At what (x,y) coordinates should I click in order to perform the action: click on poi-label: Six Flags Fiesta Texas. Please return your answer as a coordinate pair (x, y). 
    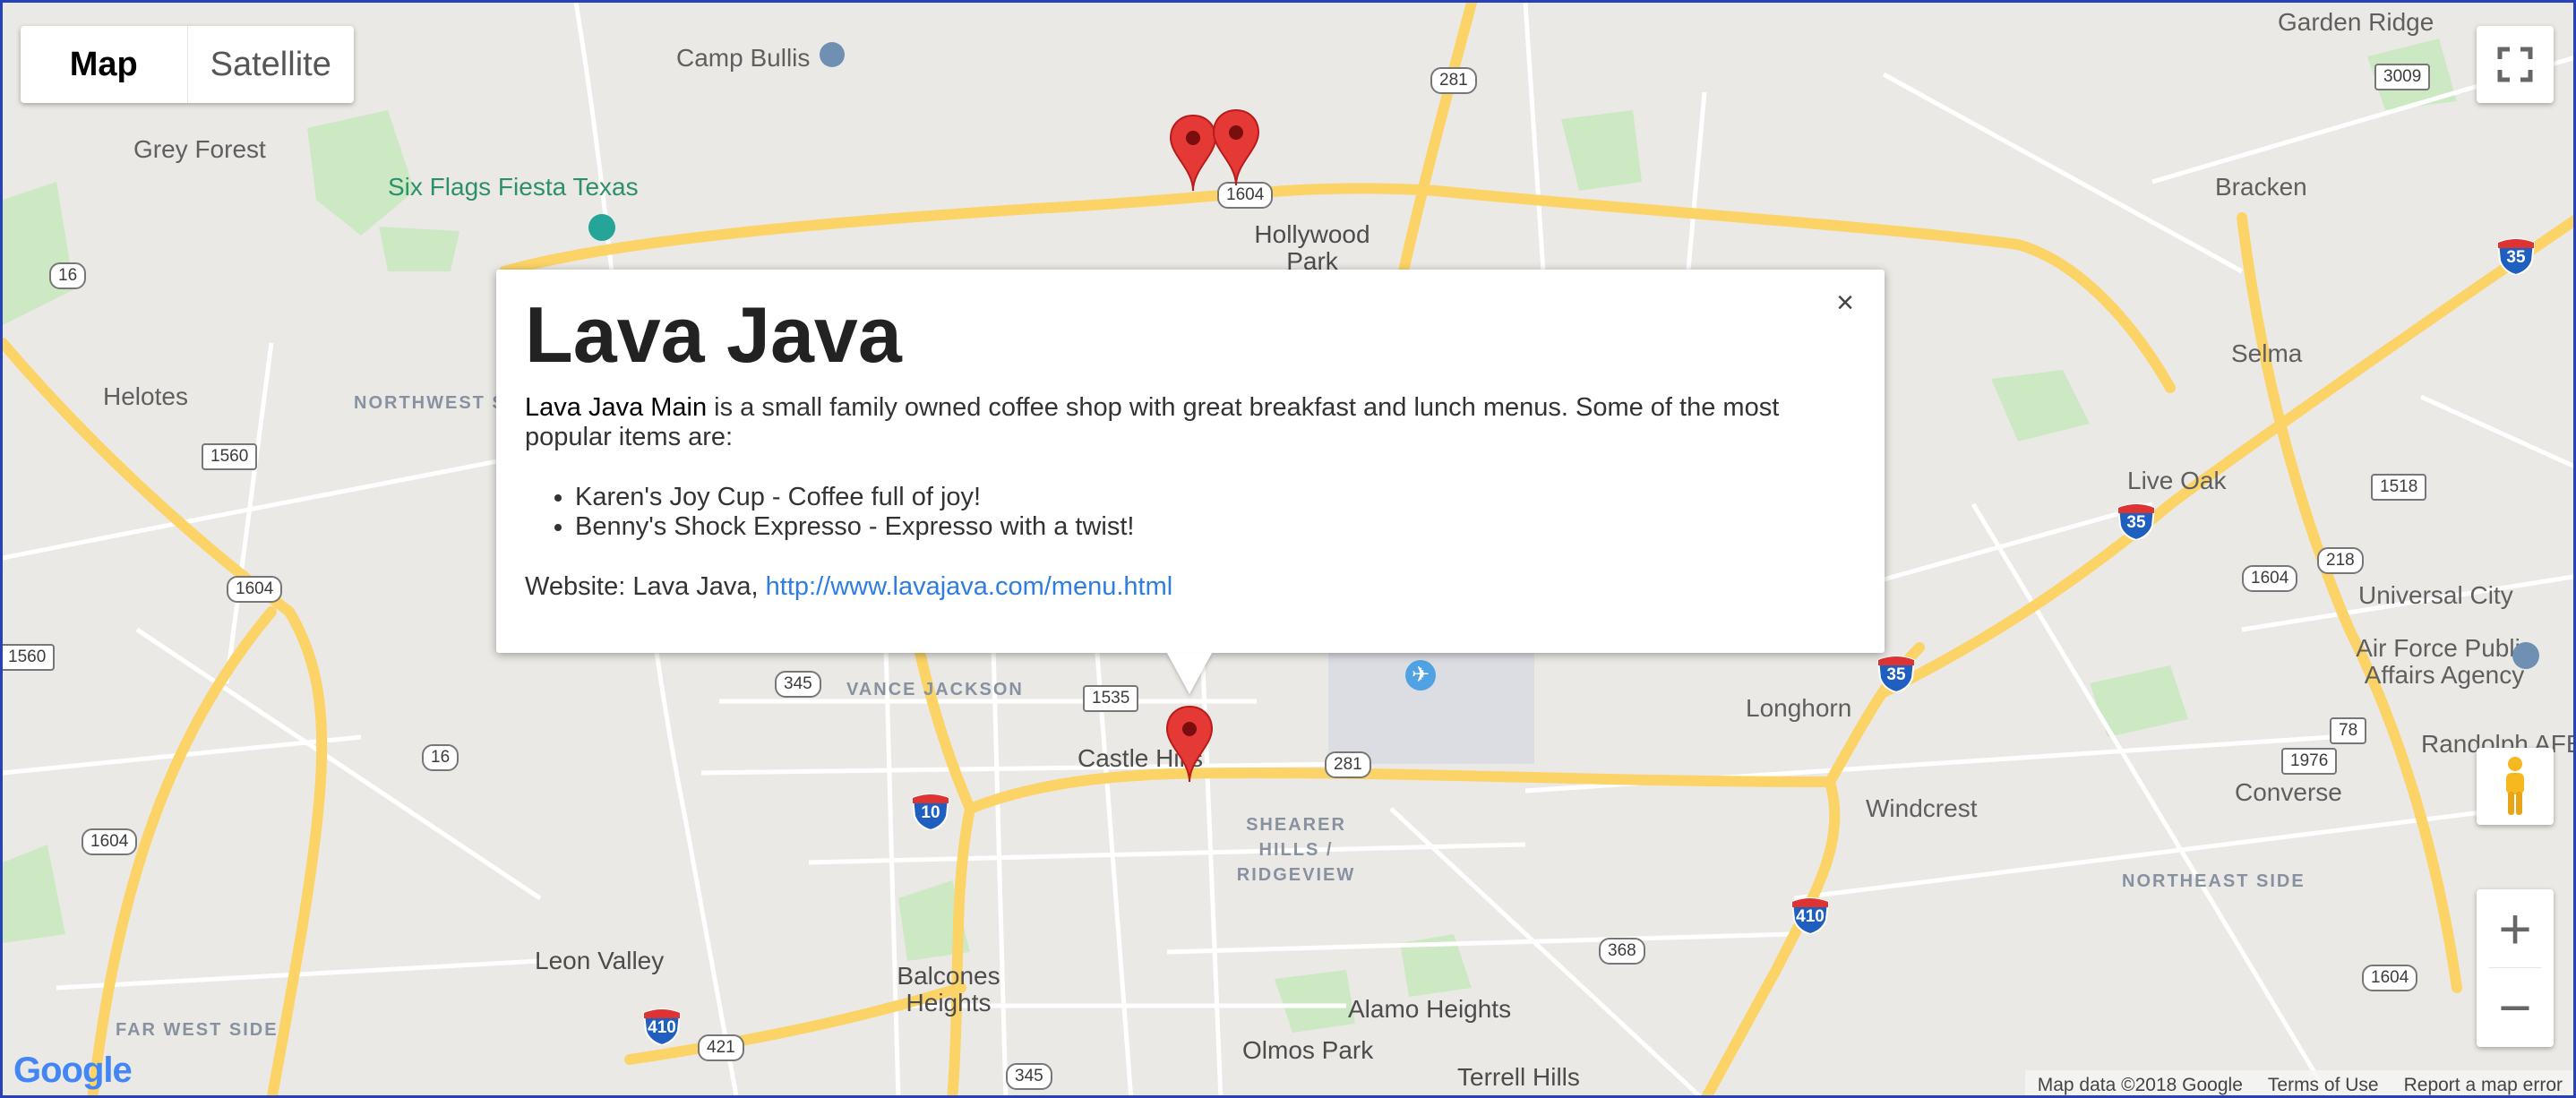
    Looking at the image, I should click on (513, 187).